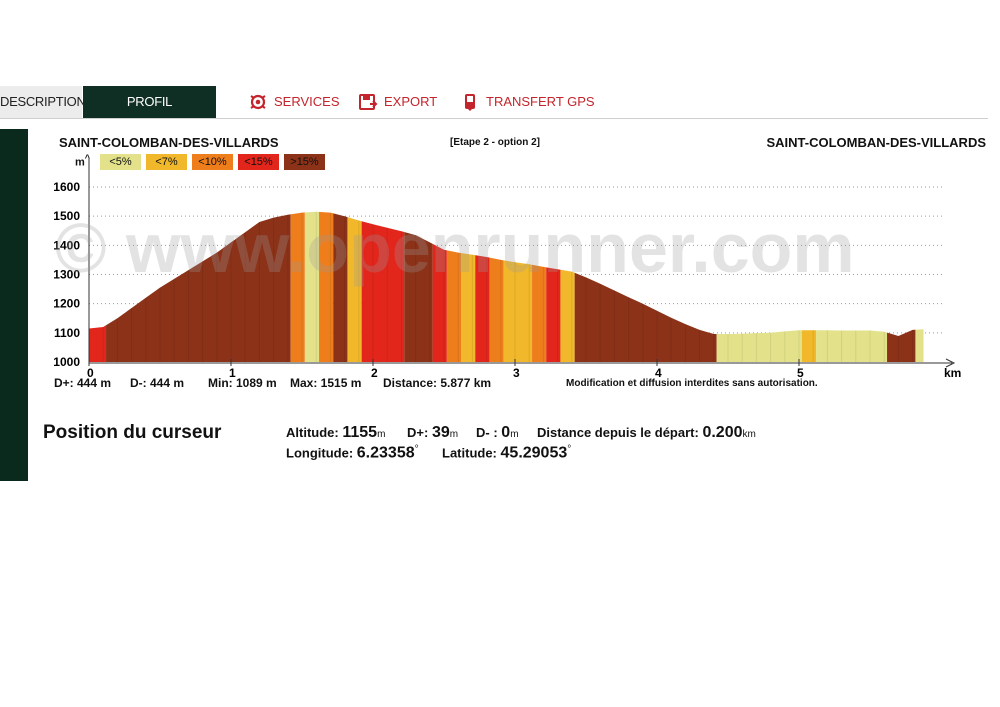  I want to click on altitude-unit: m, so click(381, 434).